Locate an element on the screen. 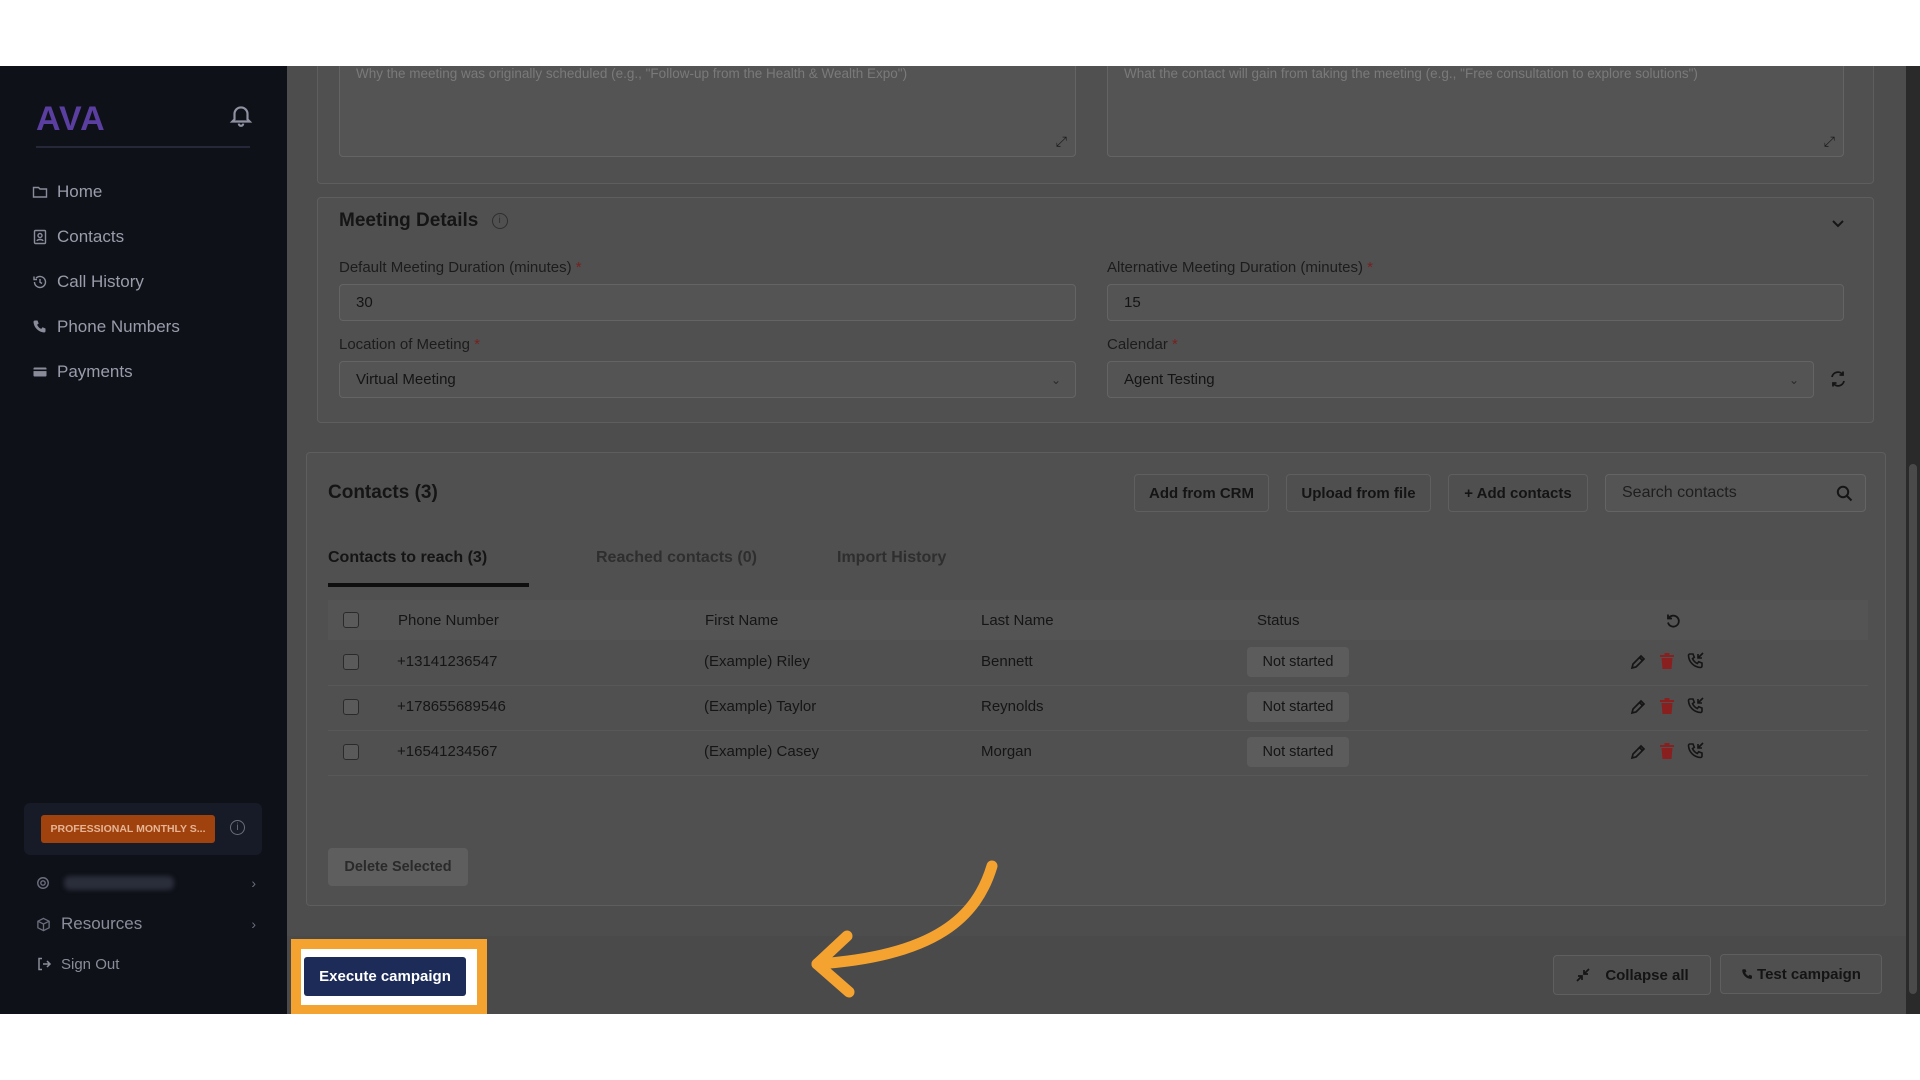 The width and height of the screenshot is (1920, 1080). meeting-details-heading: Meeting Details is located at coordinates (409, 220).